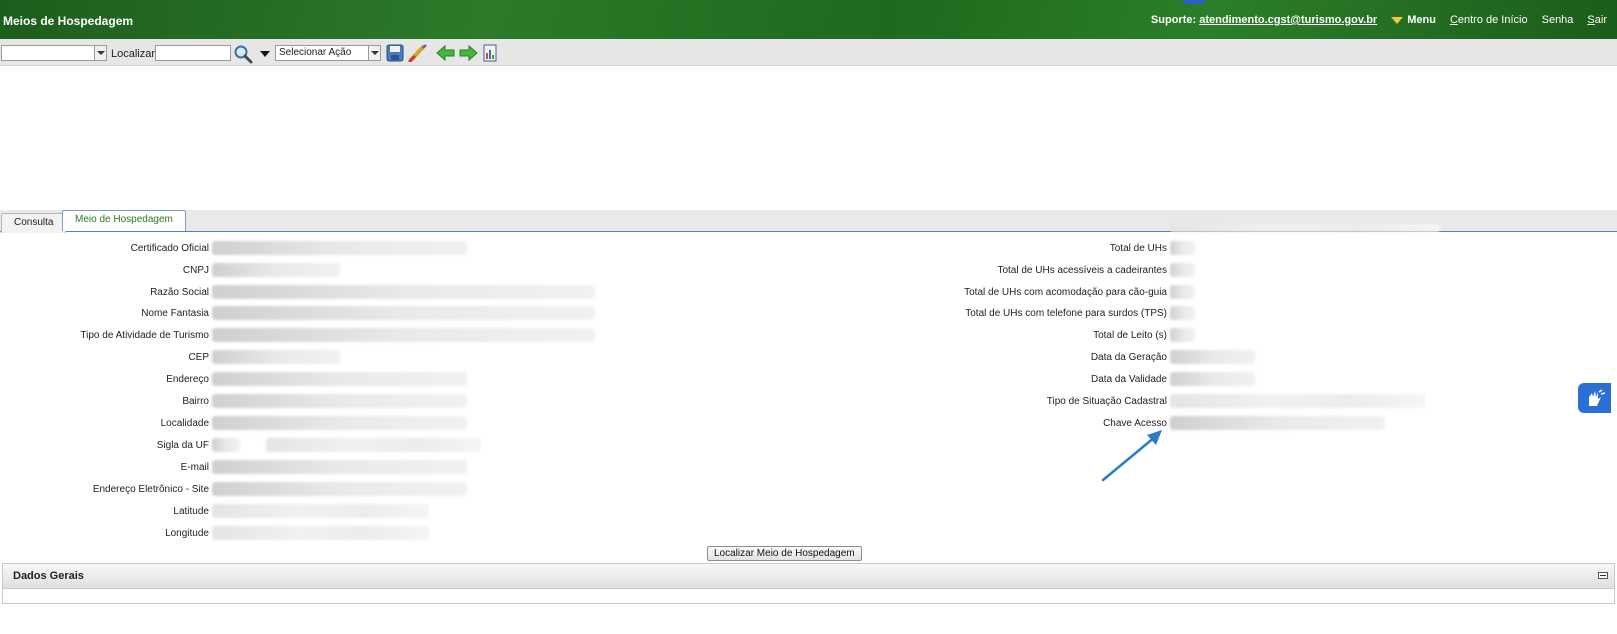 This screenshot has width=1617, height=634. Describe the element at coordinates (1182, 313) in the screenshot. I see `value-uhs-tps` at that location.